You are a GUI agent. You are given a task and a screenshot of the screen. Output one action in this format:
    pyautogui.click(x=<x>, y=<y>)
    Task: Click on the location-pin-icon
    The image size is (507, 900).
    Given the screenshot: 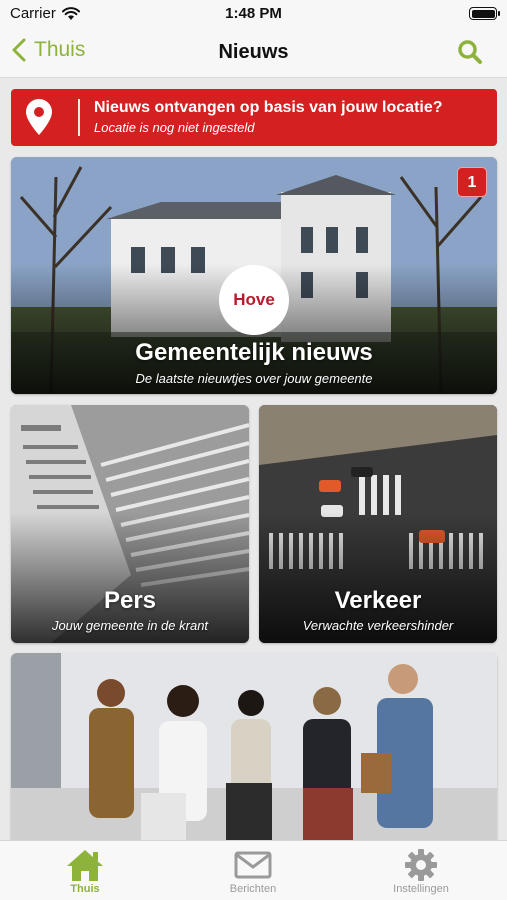 What is the action you would take?
    pyautogui.click(x=39, y=117)
    